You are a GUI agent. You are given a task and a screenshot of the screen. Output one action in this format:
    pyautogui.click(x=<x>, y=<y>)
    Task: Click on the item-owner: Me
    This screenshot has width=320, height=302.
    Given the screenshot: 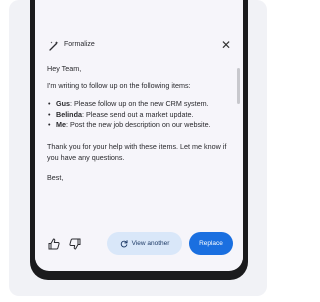 What is the action you would take?
    pyautogui.click(x=61, y=125)
    